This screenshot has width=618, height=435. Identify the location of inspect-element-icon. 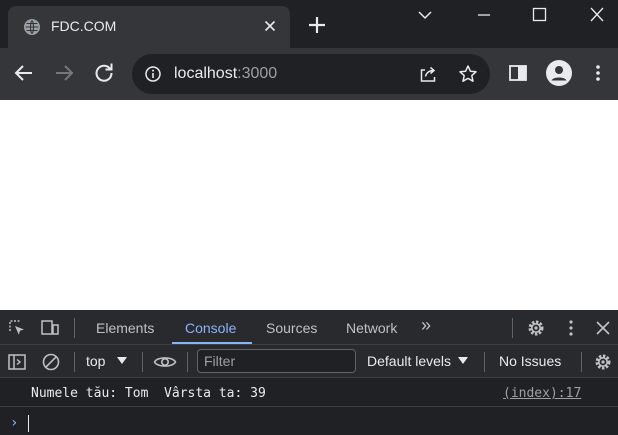
(17, 328).